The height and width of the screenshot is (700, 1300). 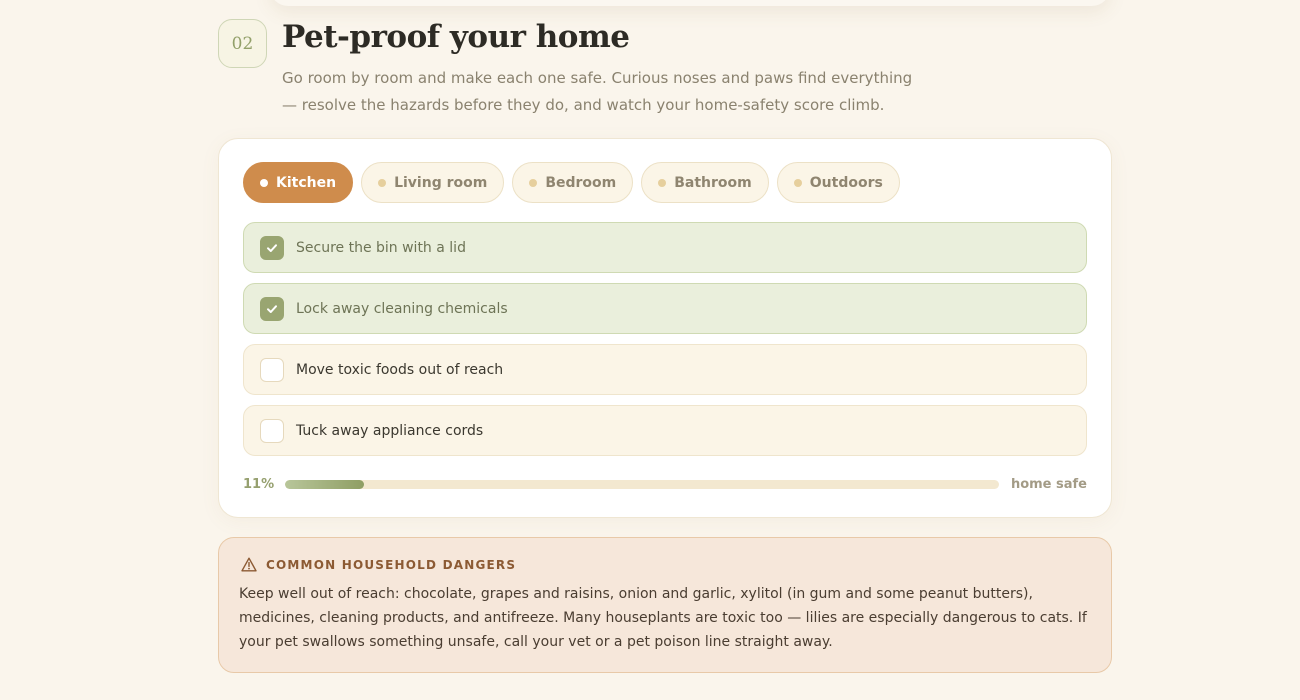 What do you see at coordinates (390, 430) in the screenshot?
I see `task-label: Tuck away appliance cords` at bounding box center [390, 430].